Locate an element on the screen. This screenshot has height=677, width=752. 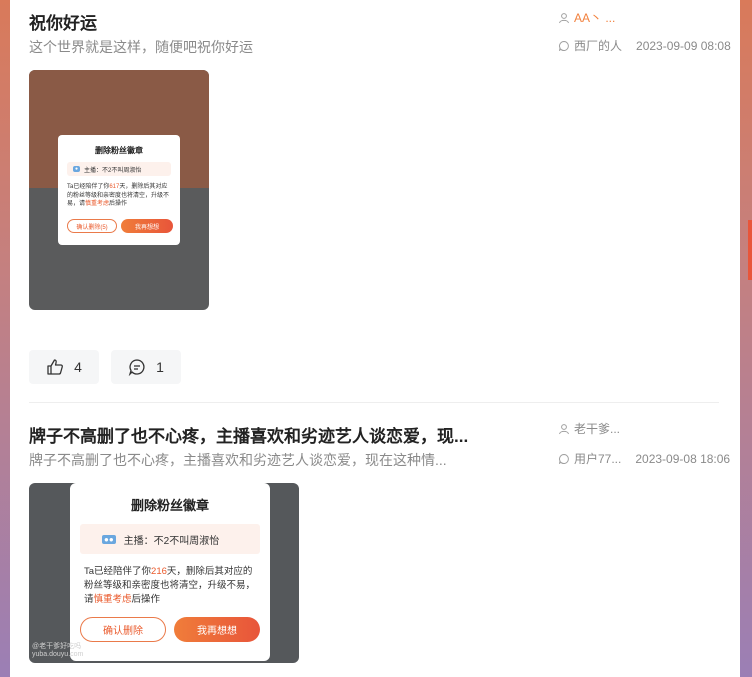
watermark-line: @老干爹好吃吗 is located at coordinates (57, 646).